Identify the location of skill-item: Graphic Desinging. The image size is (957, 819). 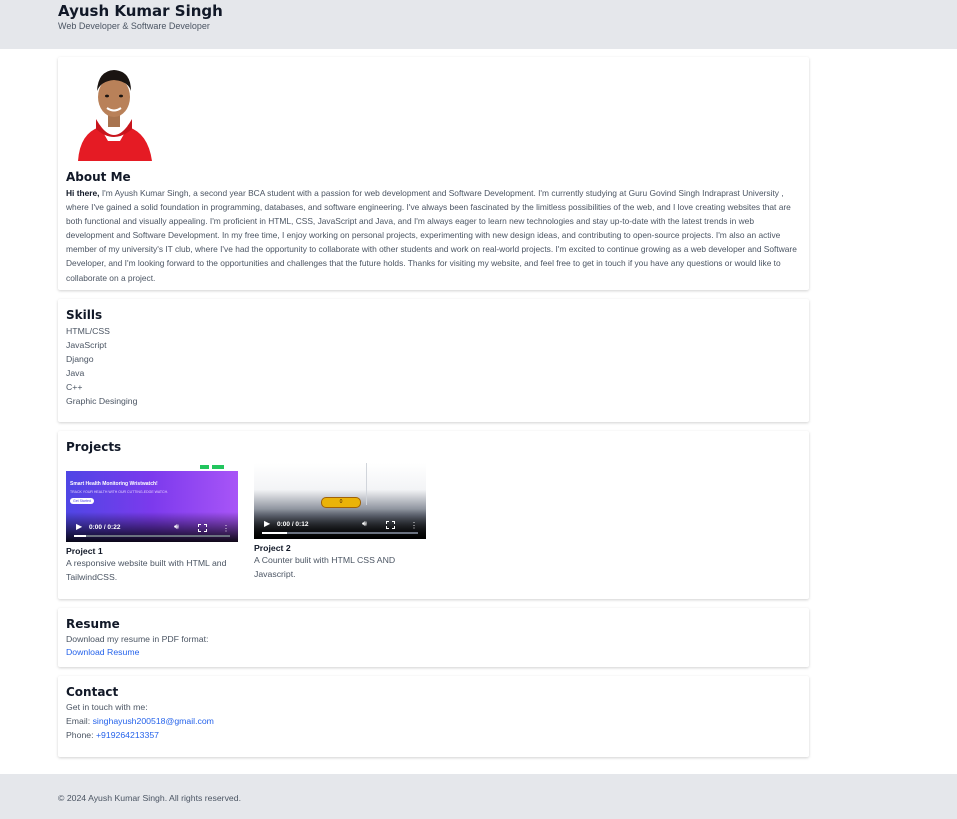
(102, 401).